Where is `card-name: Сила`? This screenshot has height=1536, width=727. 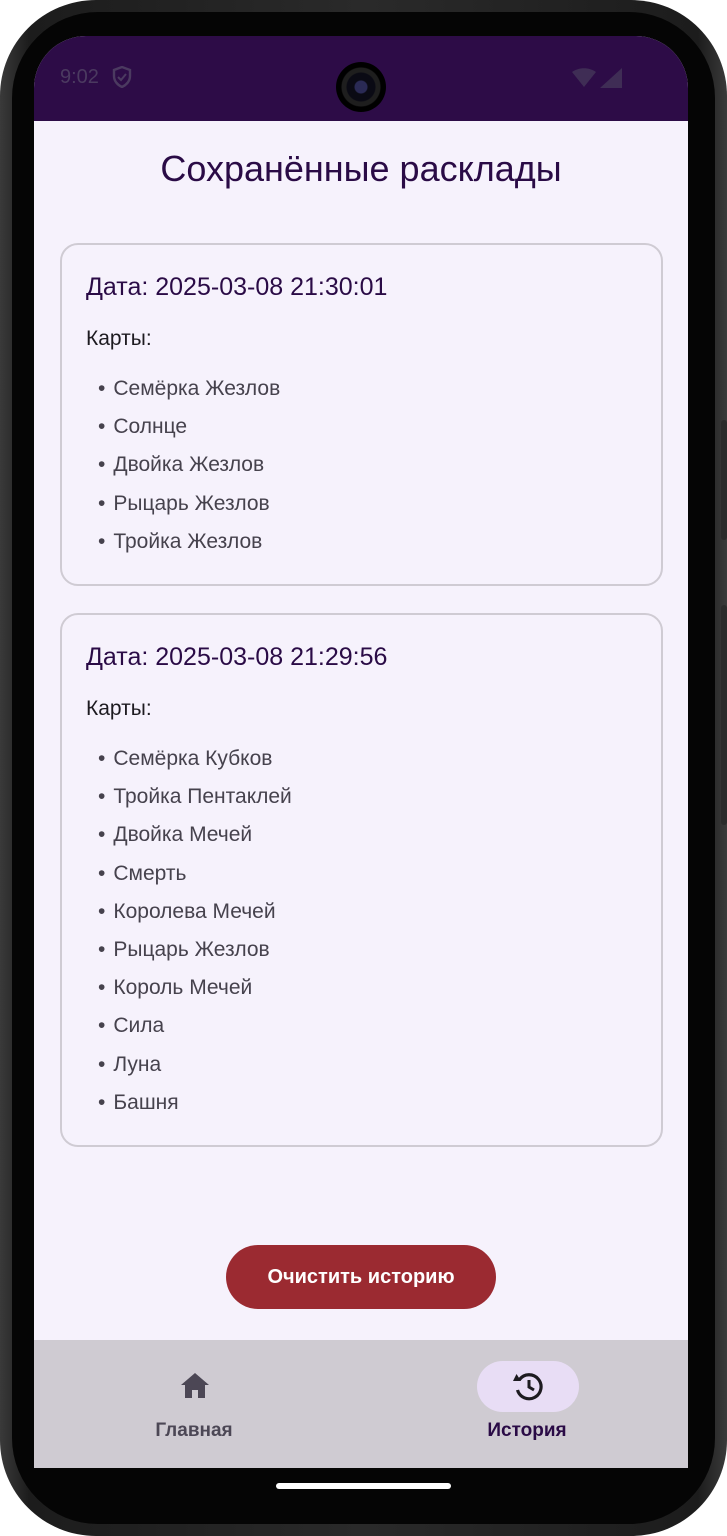 card-name: Сила is located at coordinates (139, 1026).